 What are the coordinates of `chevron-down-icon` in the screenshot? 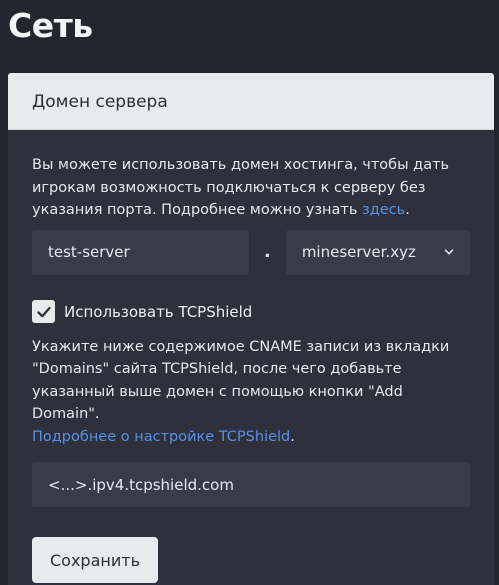 It's located at (449, 252).